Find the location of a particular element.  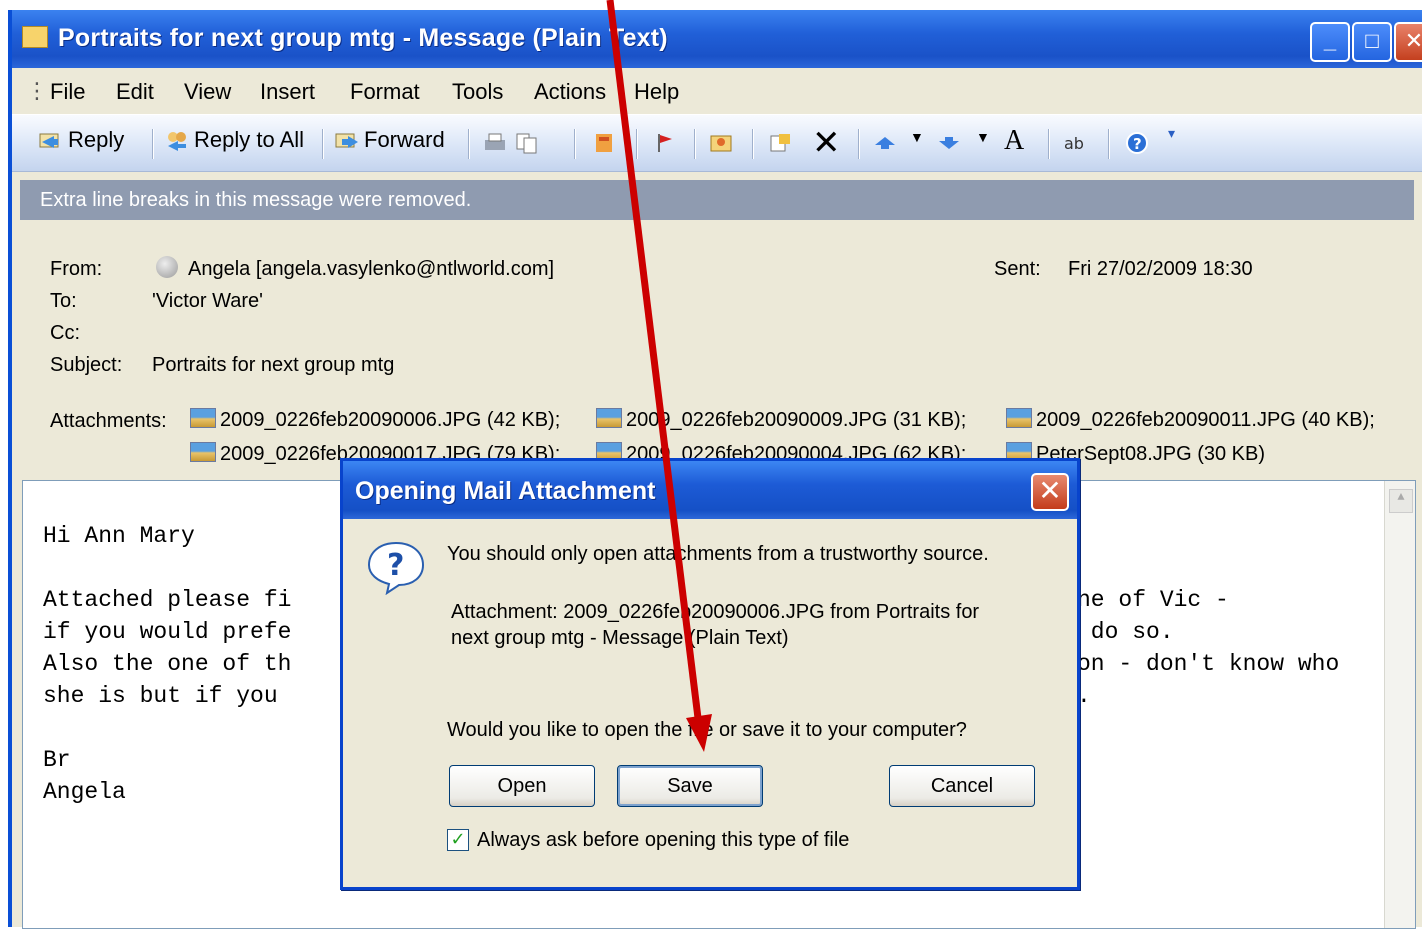

menu-view: View is located at coordinates (207, 92).